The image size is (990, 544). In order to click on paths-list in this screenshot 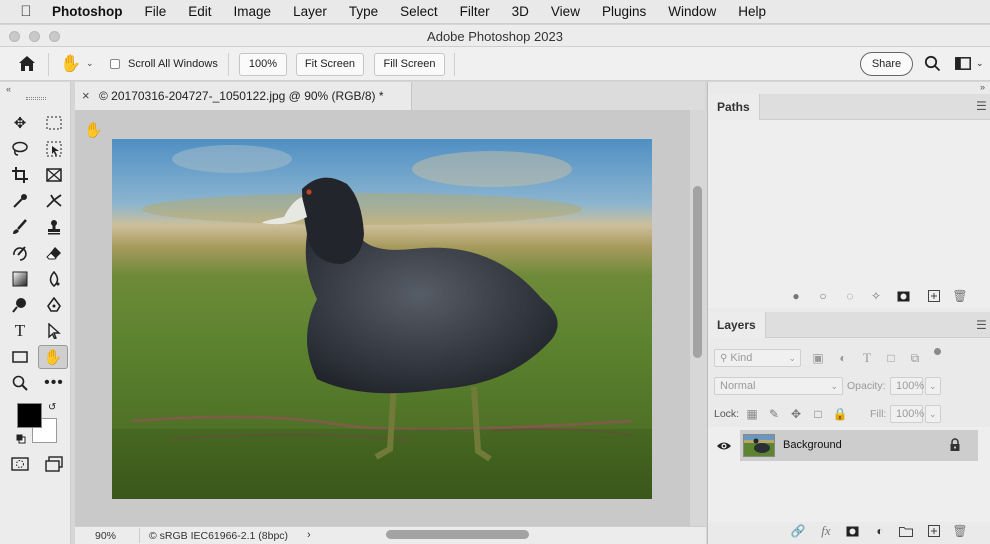, I will do `click(849, 214)`.